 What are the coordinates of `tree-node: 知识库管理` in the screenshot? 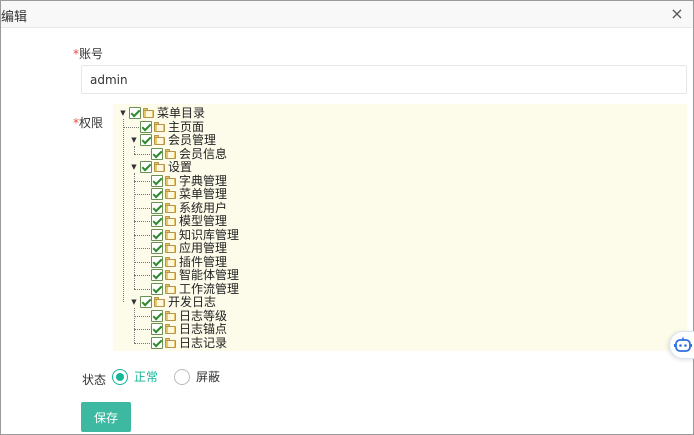 It's located at (261, 234).